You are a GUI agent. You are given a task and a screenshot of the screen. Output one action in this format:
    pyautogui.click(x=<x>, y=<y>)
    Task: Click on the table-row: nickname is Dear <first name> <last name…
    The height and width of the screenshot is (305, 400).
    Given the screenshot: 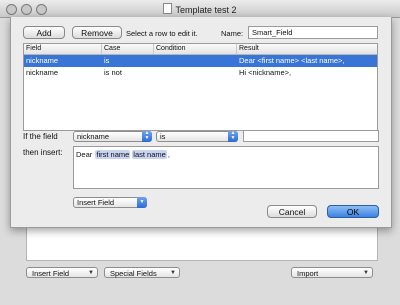 What is the action you would take?
    pyautogui.click(x=200, y=61)
    